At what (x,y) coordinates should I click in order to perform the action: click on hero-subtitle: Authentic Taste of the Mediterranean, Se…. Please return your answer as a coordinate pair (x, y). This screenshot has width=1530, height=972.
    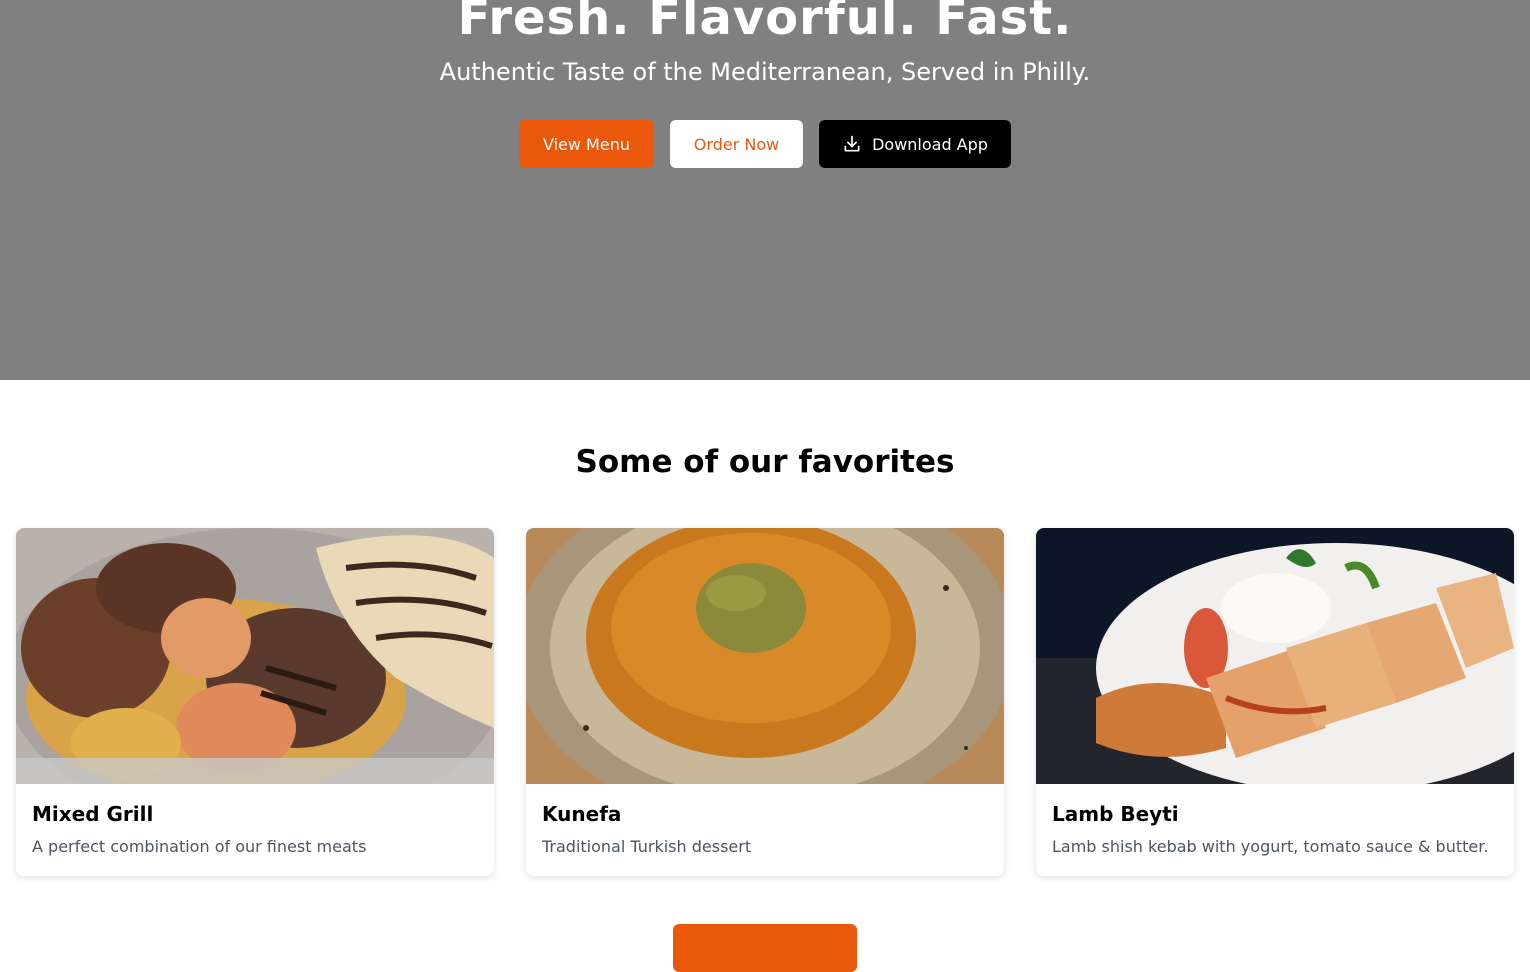
    Looking at the image, I should click on (765, 72).